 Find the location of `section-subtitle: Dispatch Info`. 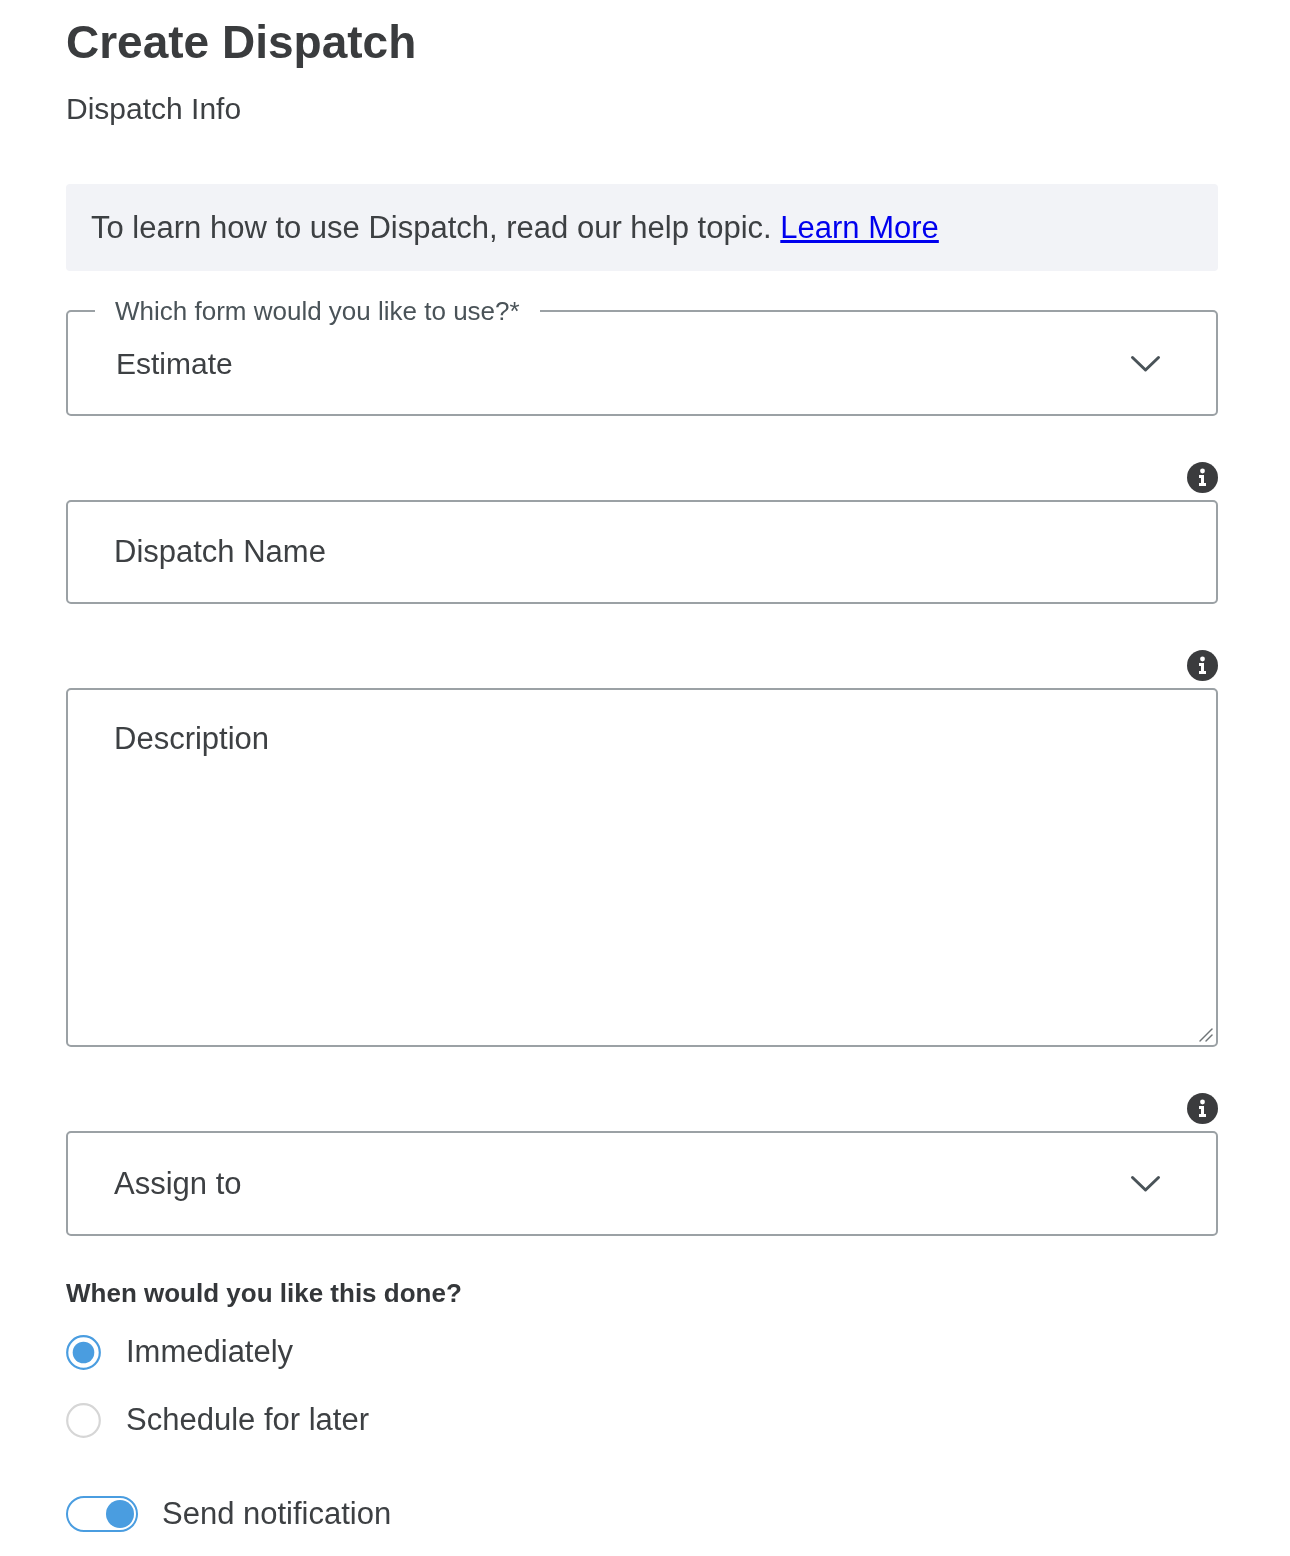

section-subtitle: Dispatch Info is located at coordinates (154, 109).